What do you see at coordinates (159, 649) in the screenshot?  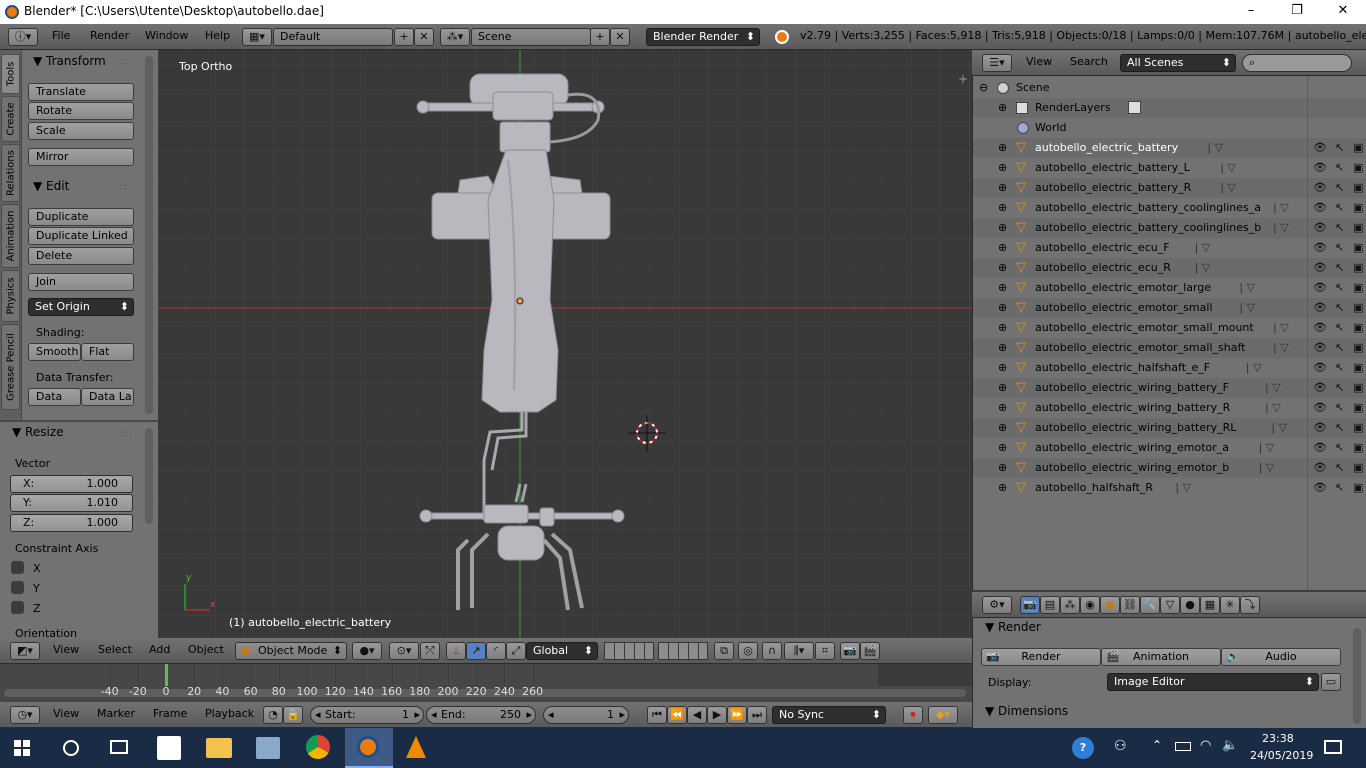 I see `viewport-menu-add: Add` at bounding box center [159, 649].